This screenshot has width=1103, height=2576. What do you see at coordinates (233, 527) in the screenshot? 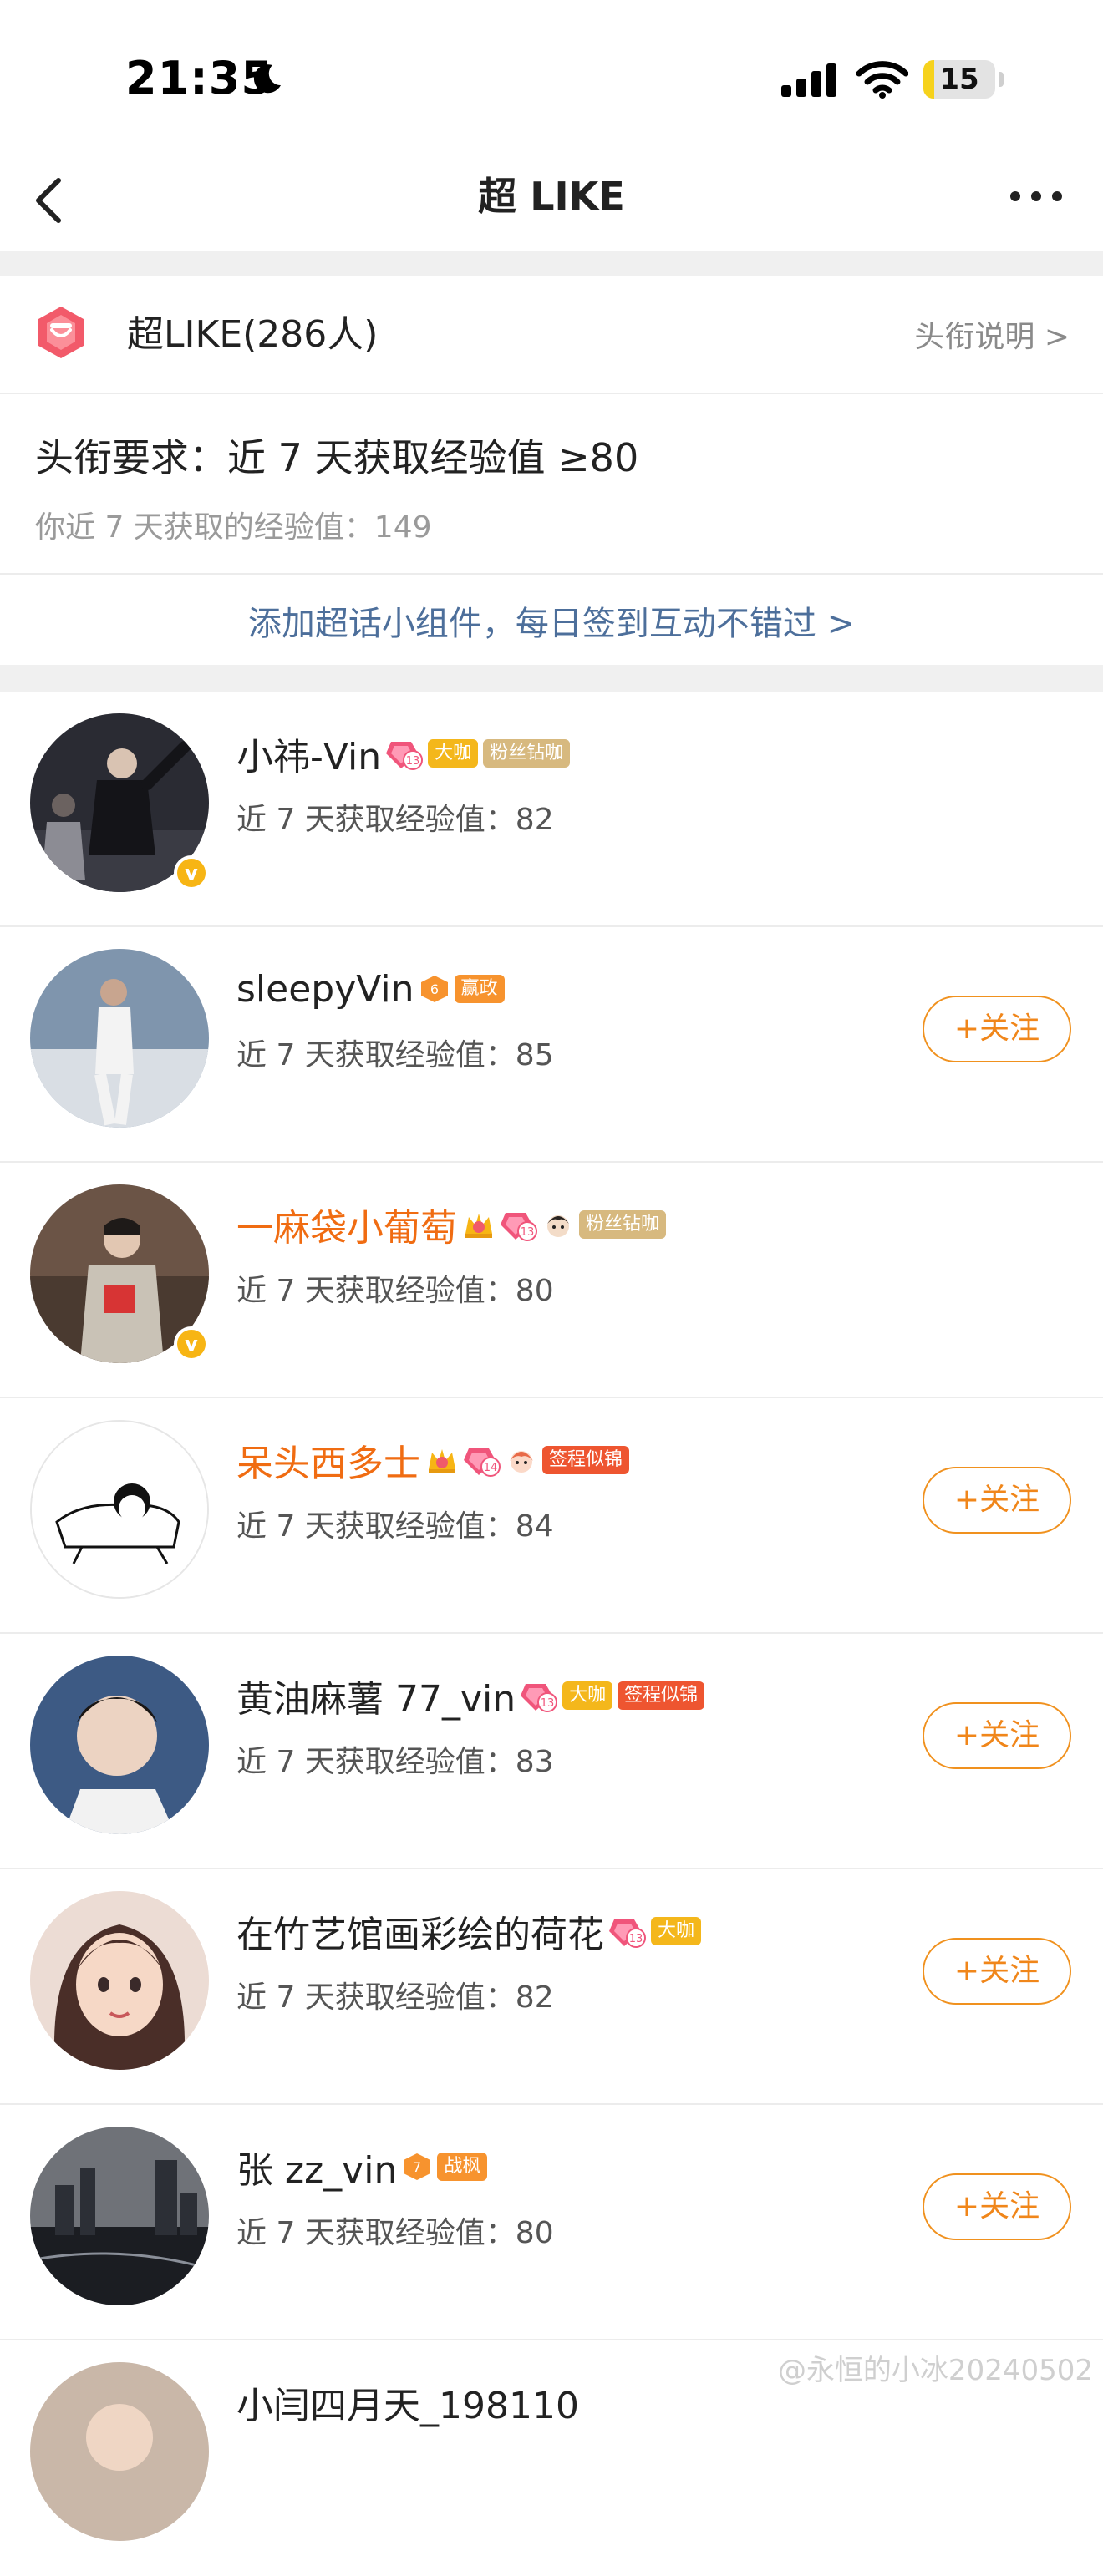
I see `my-exp-value: 你近 7 天获取的经验值：149` at bounding box center [233, 527].